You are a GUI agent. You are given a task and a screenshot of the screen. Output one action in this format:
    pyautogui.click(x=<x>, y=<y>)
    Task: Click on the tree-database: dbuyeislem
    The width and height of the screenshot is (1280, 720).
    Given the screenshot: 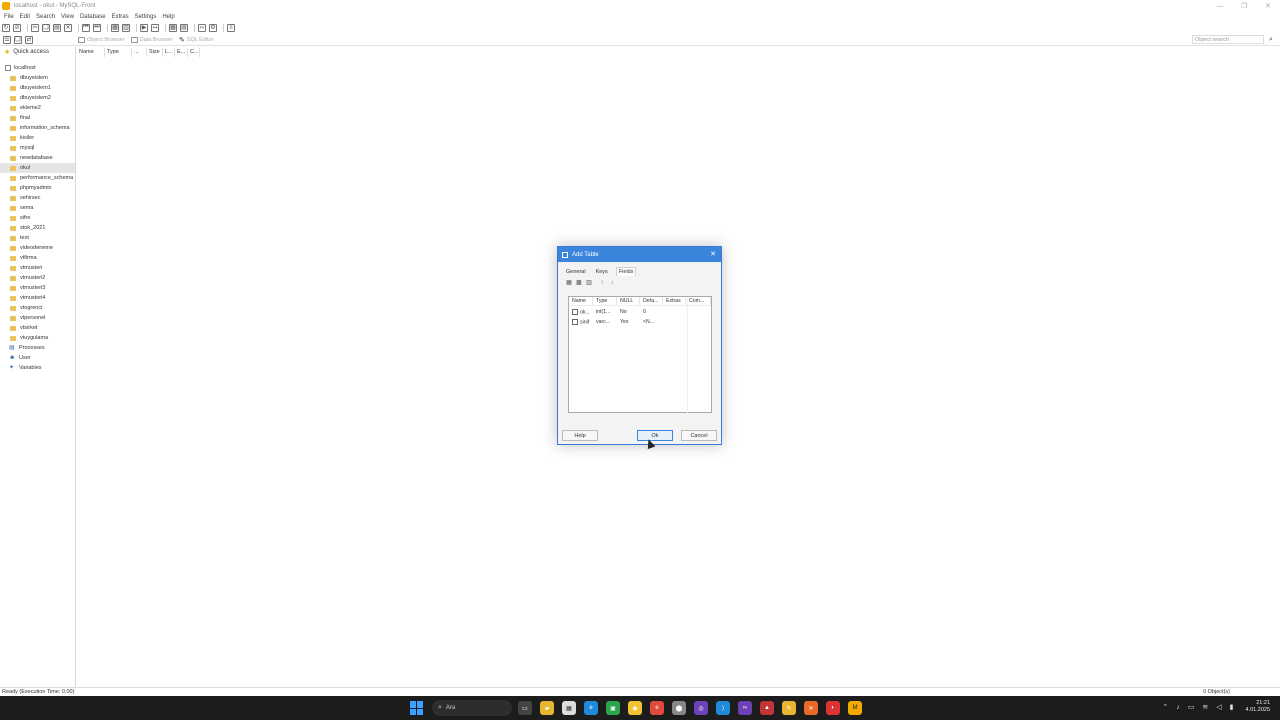 What is the action you would take?
    pyautogui.click(x=37, y=78)
    